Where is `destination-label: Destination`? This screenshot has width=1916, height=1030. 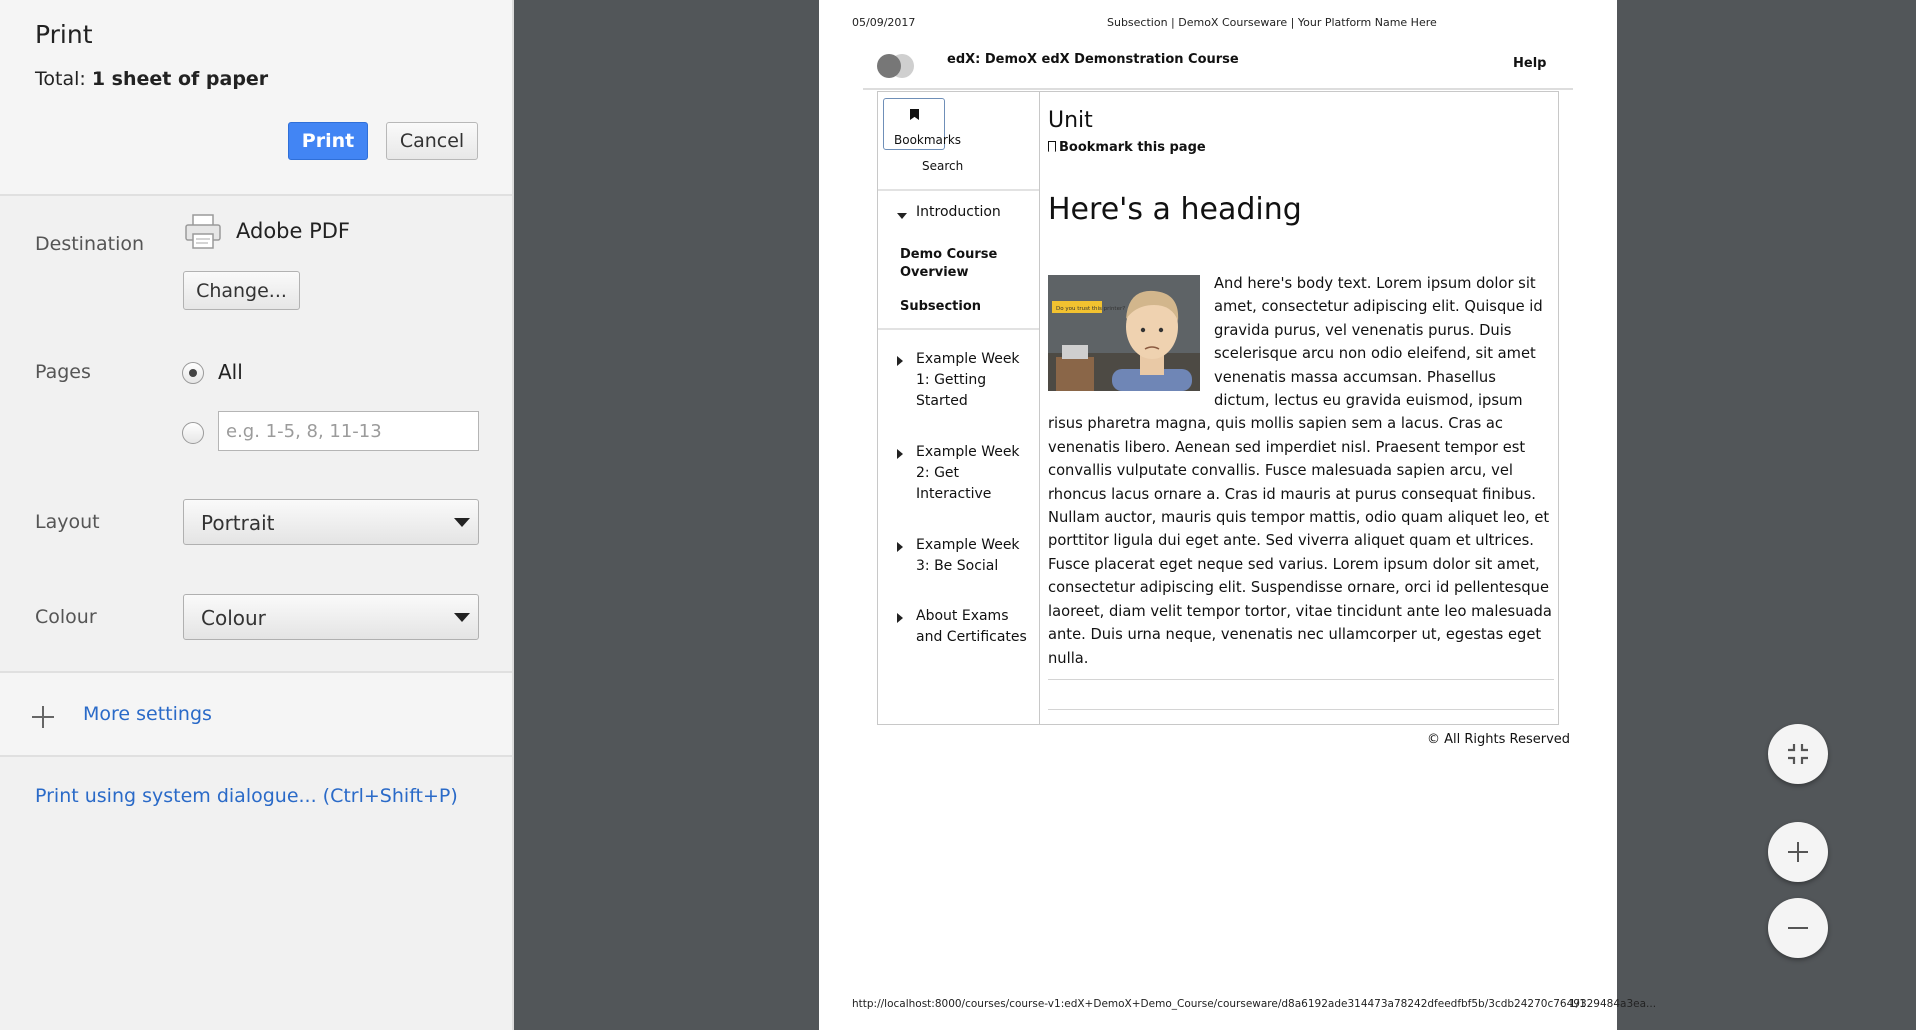
destination-label: Destination is located at coordinates (90, 244).